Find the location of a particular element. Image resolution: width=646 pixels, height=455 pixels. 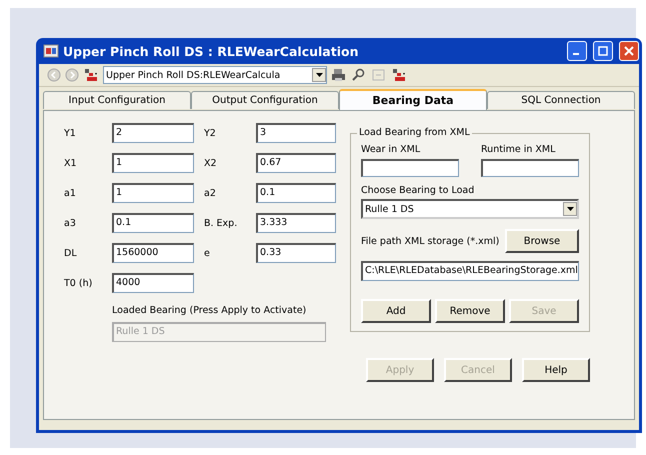

parameter-label: e is located at coordinates (207, 253).